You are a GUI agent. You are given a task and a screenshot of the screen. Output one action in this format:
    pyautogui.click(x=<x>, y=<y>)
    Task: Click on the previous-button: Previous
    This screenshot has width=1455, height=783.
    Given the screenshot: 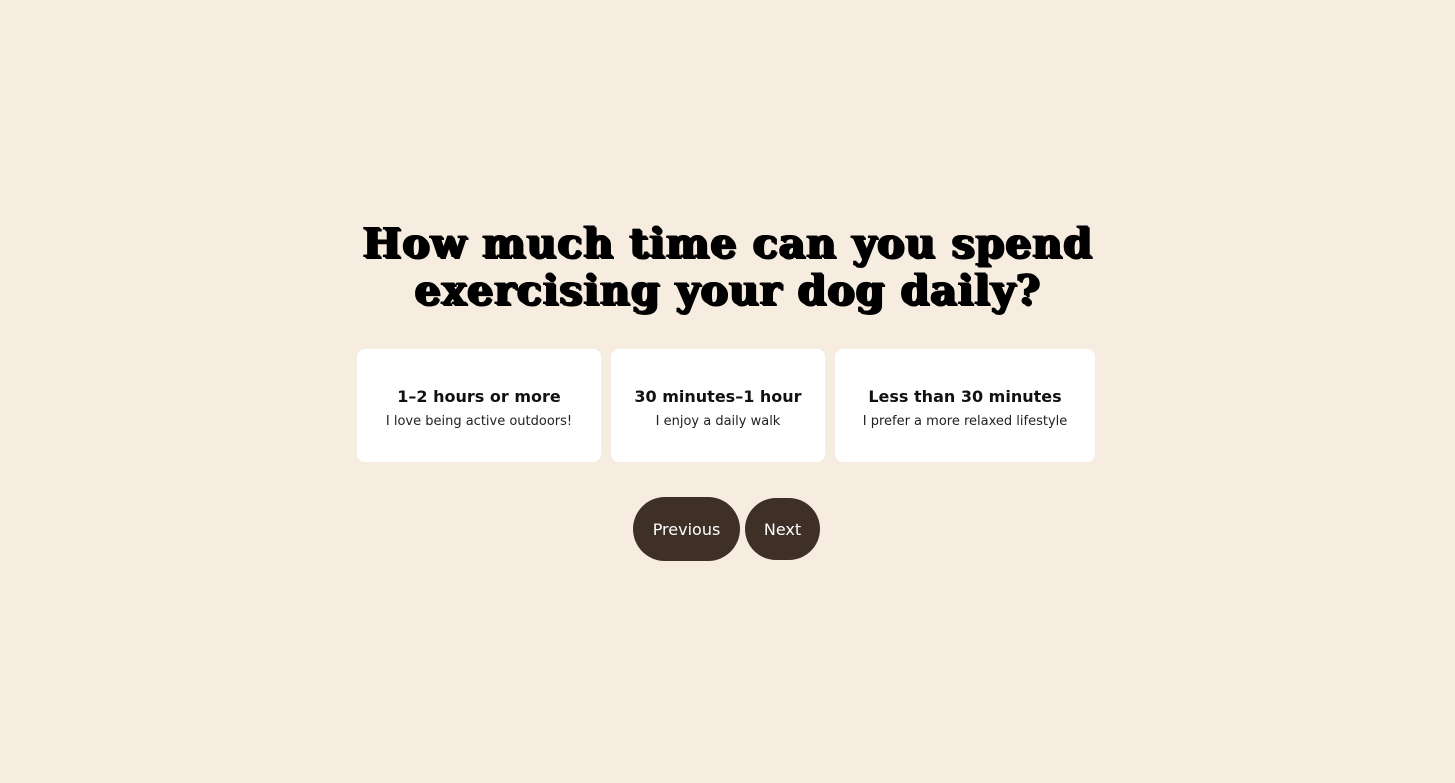 What is the action you would take?
    pyautogui.click(x=686, y=529)
    